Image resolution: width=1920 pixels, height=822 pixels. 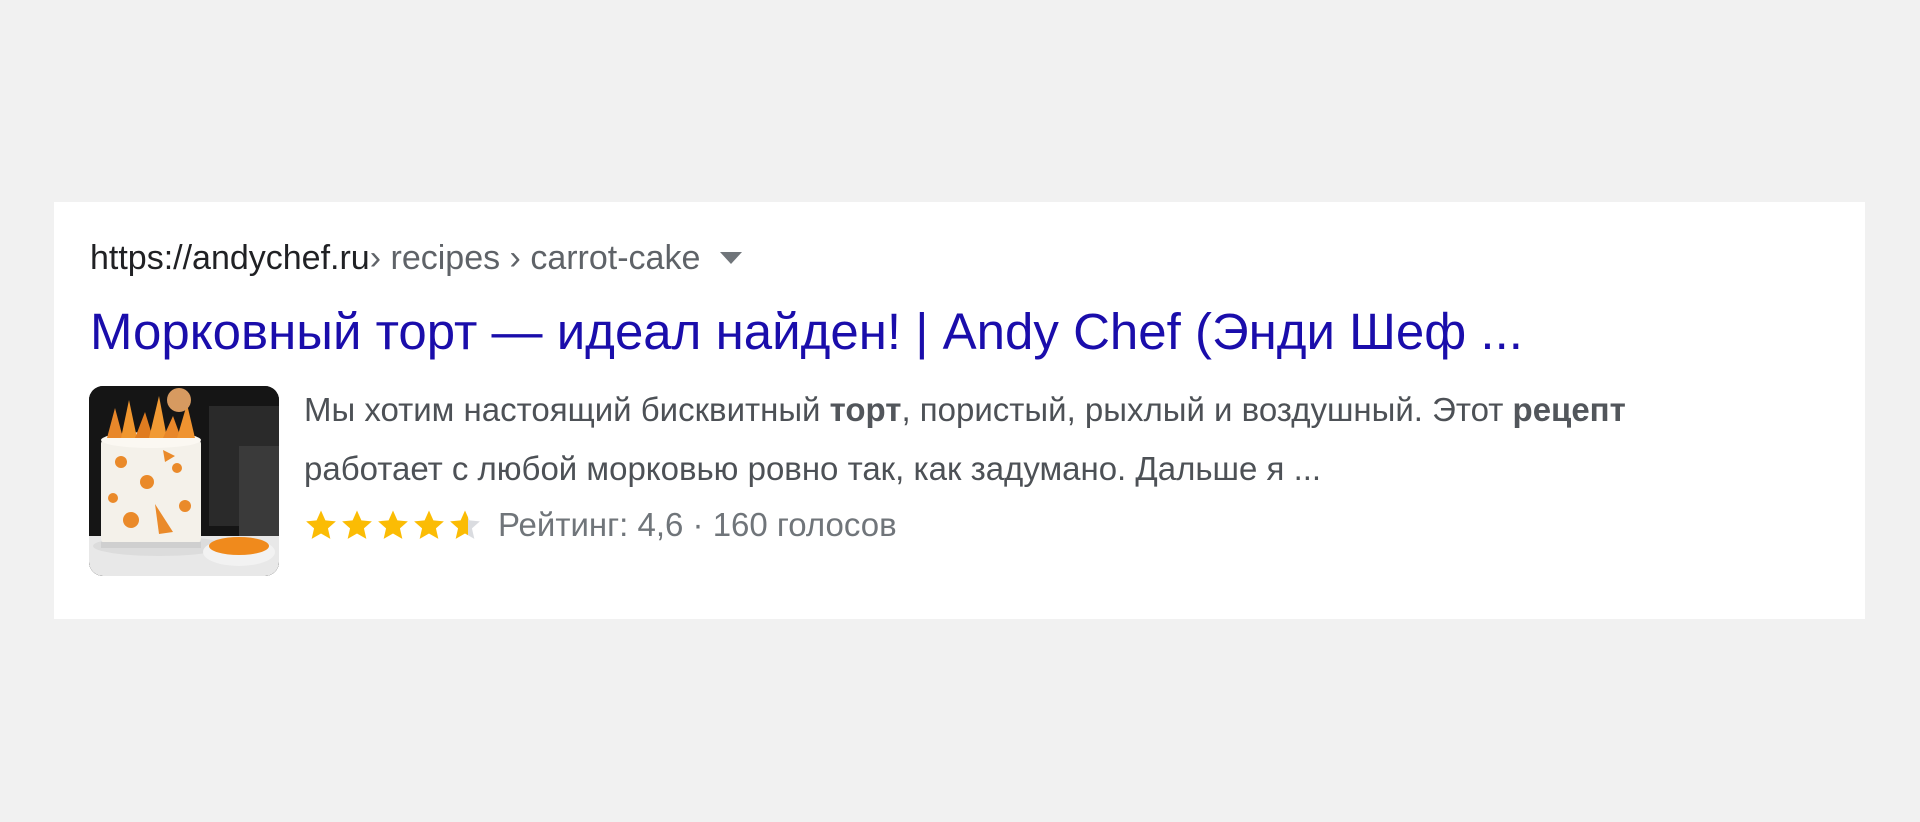 I want to click on result-thumbnail, so click(x=184, y=481).